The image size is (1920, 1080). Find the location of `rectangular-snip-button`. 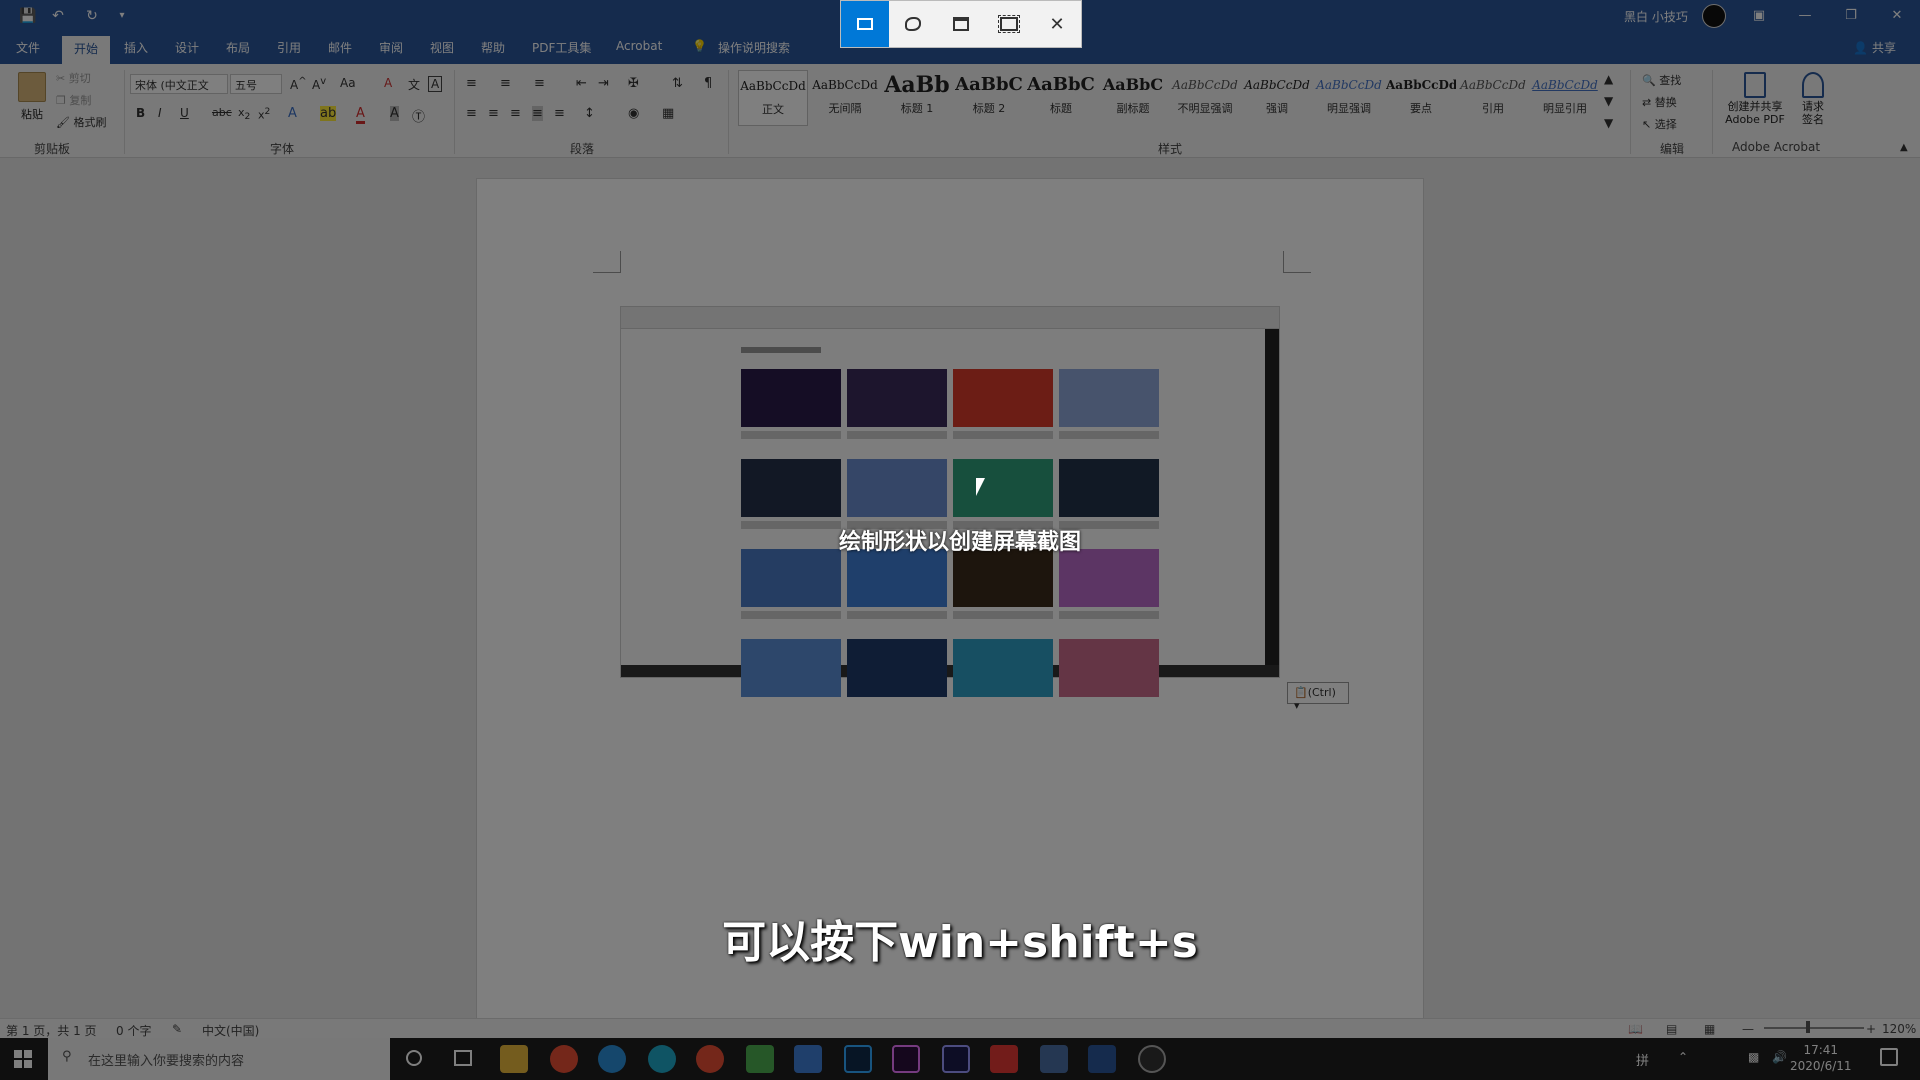

rectangular-snip-button is located at coordinates (865, 24).